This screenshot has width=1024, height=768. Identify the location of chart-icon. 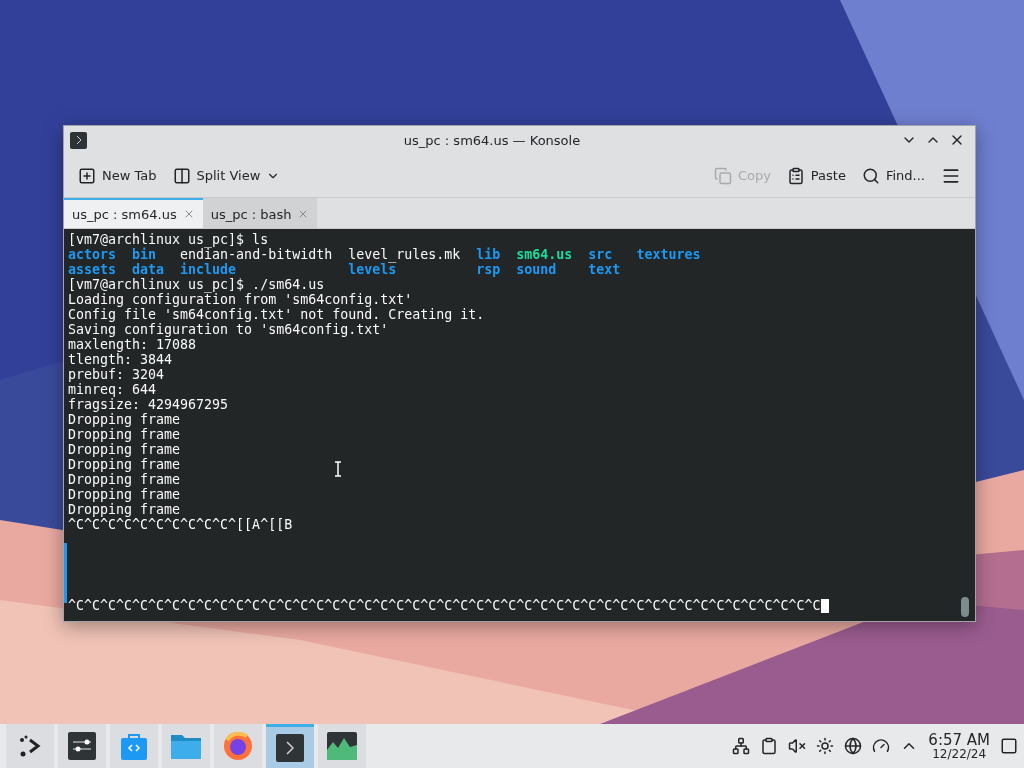
(342, 746).